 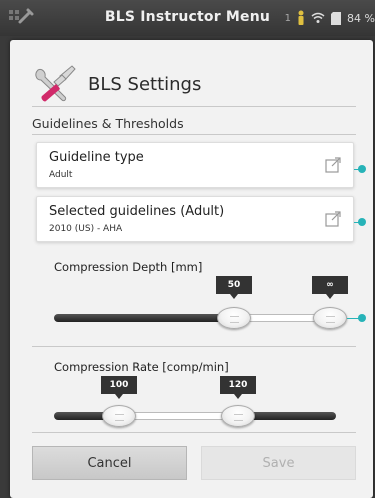 I want to click on status-bar: BLS Instructor Menu 1 84 %, so click(x=187, y=18).